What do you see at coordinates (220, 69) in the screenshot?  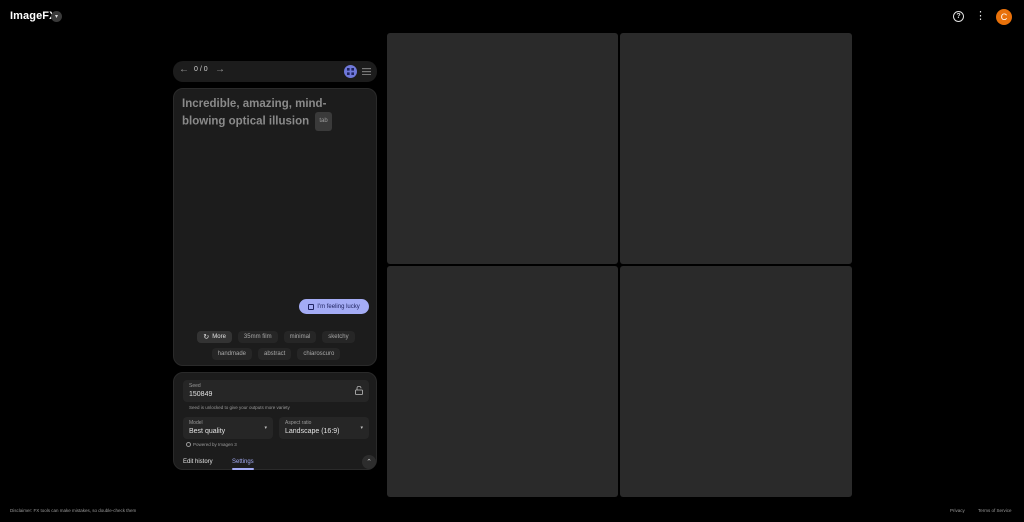 I see `next-arrow-icon: →` at bounding box center [220, 69].